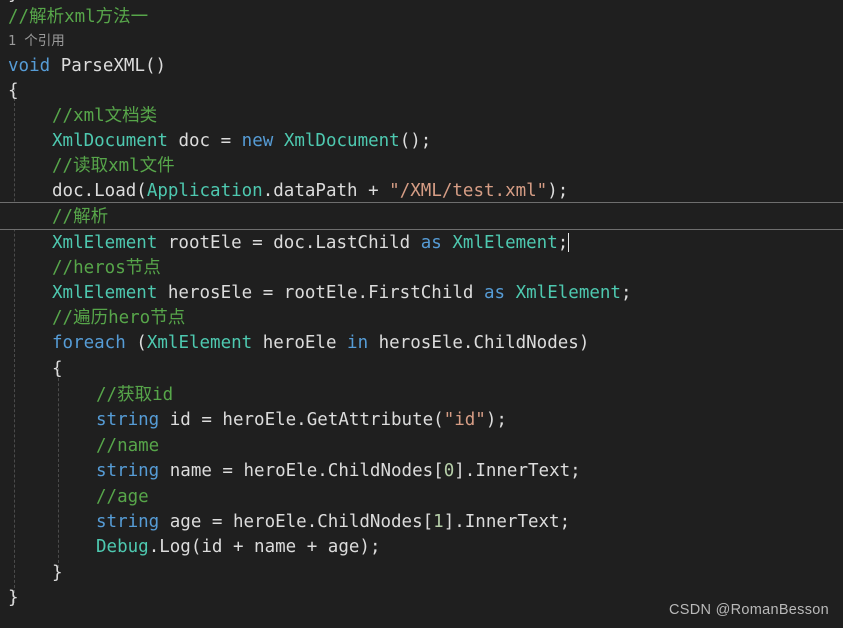 The height and width of the screenshot is (628, 843). I want to click on code-token: Application, so click(204, 191).